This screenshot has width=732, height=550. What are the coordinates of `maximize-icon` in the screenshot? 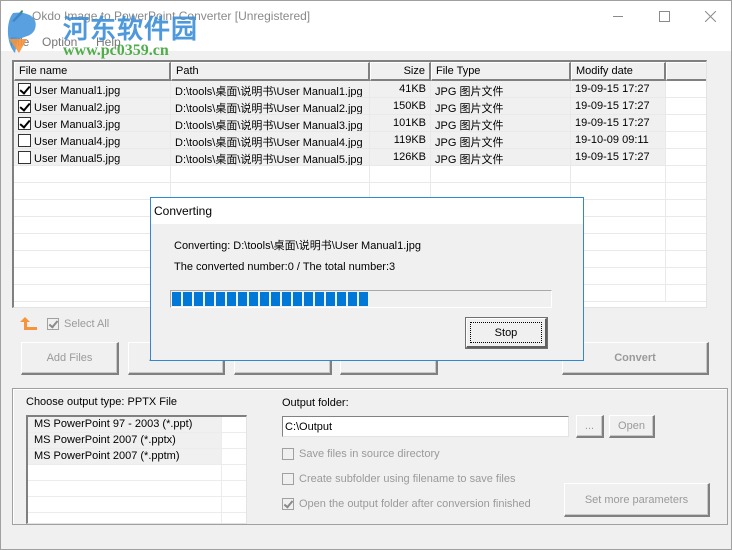 It's located at (664, 16).